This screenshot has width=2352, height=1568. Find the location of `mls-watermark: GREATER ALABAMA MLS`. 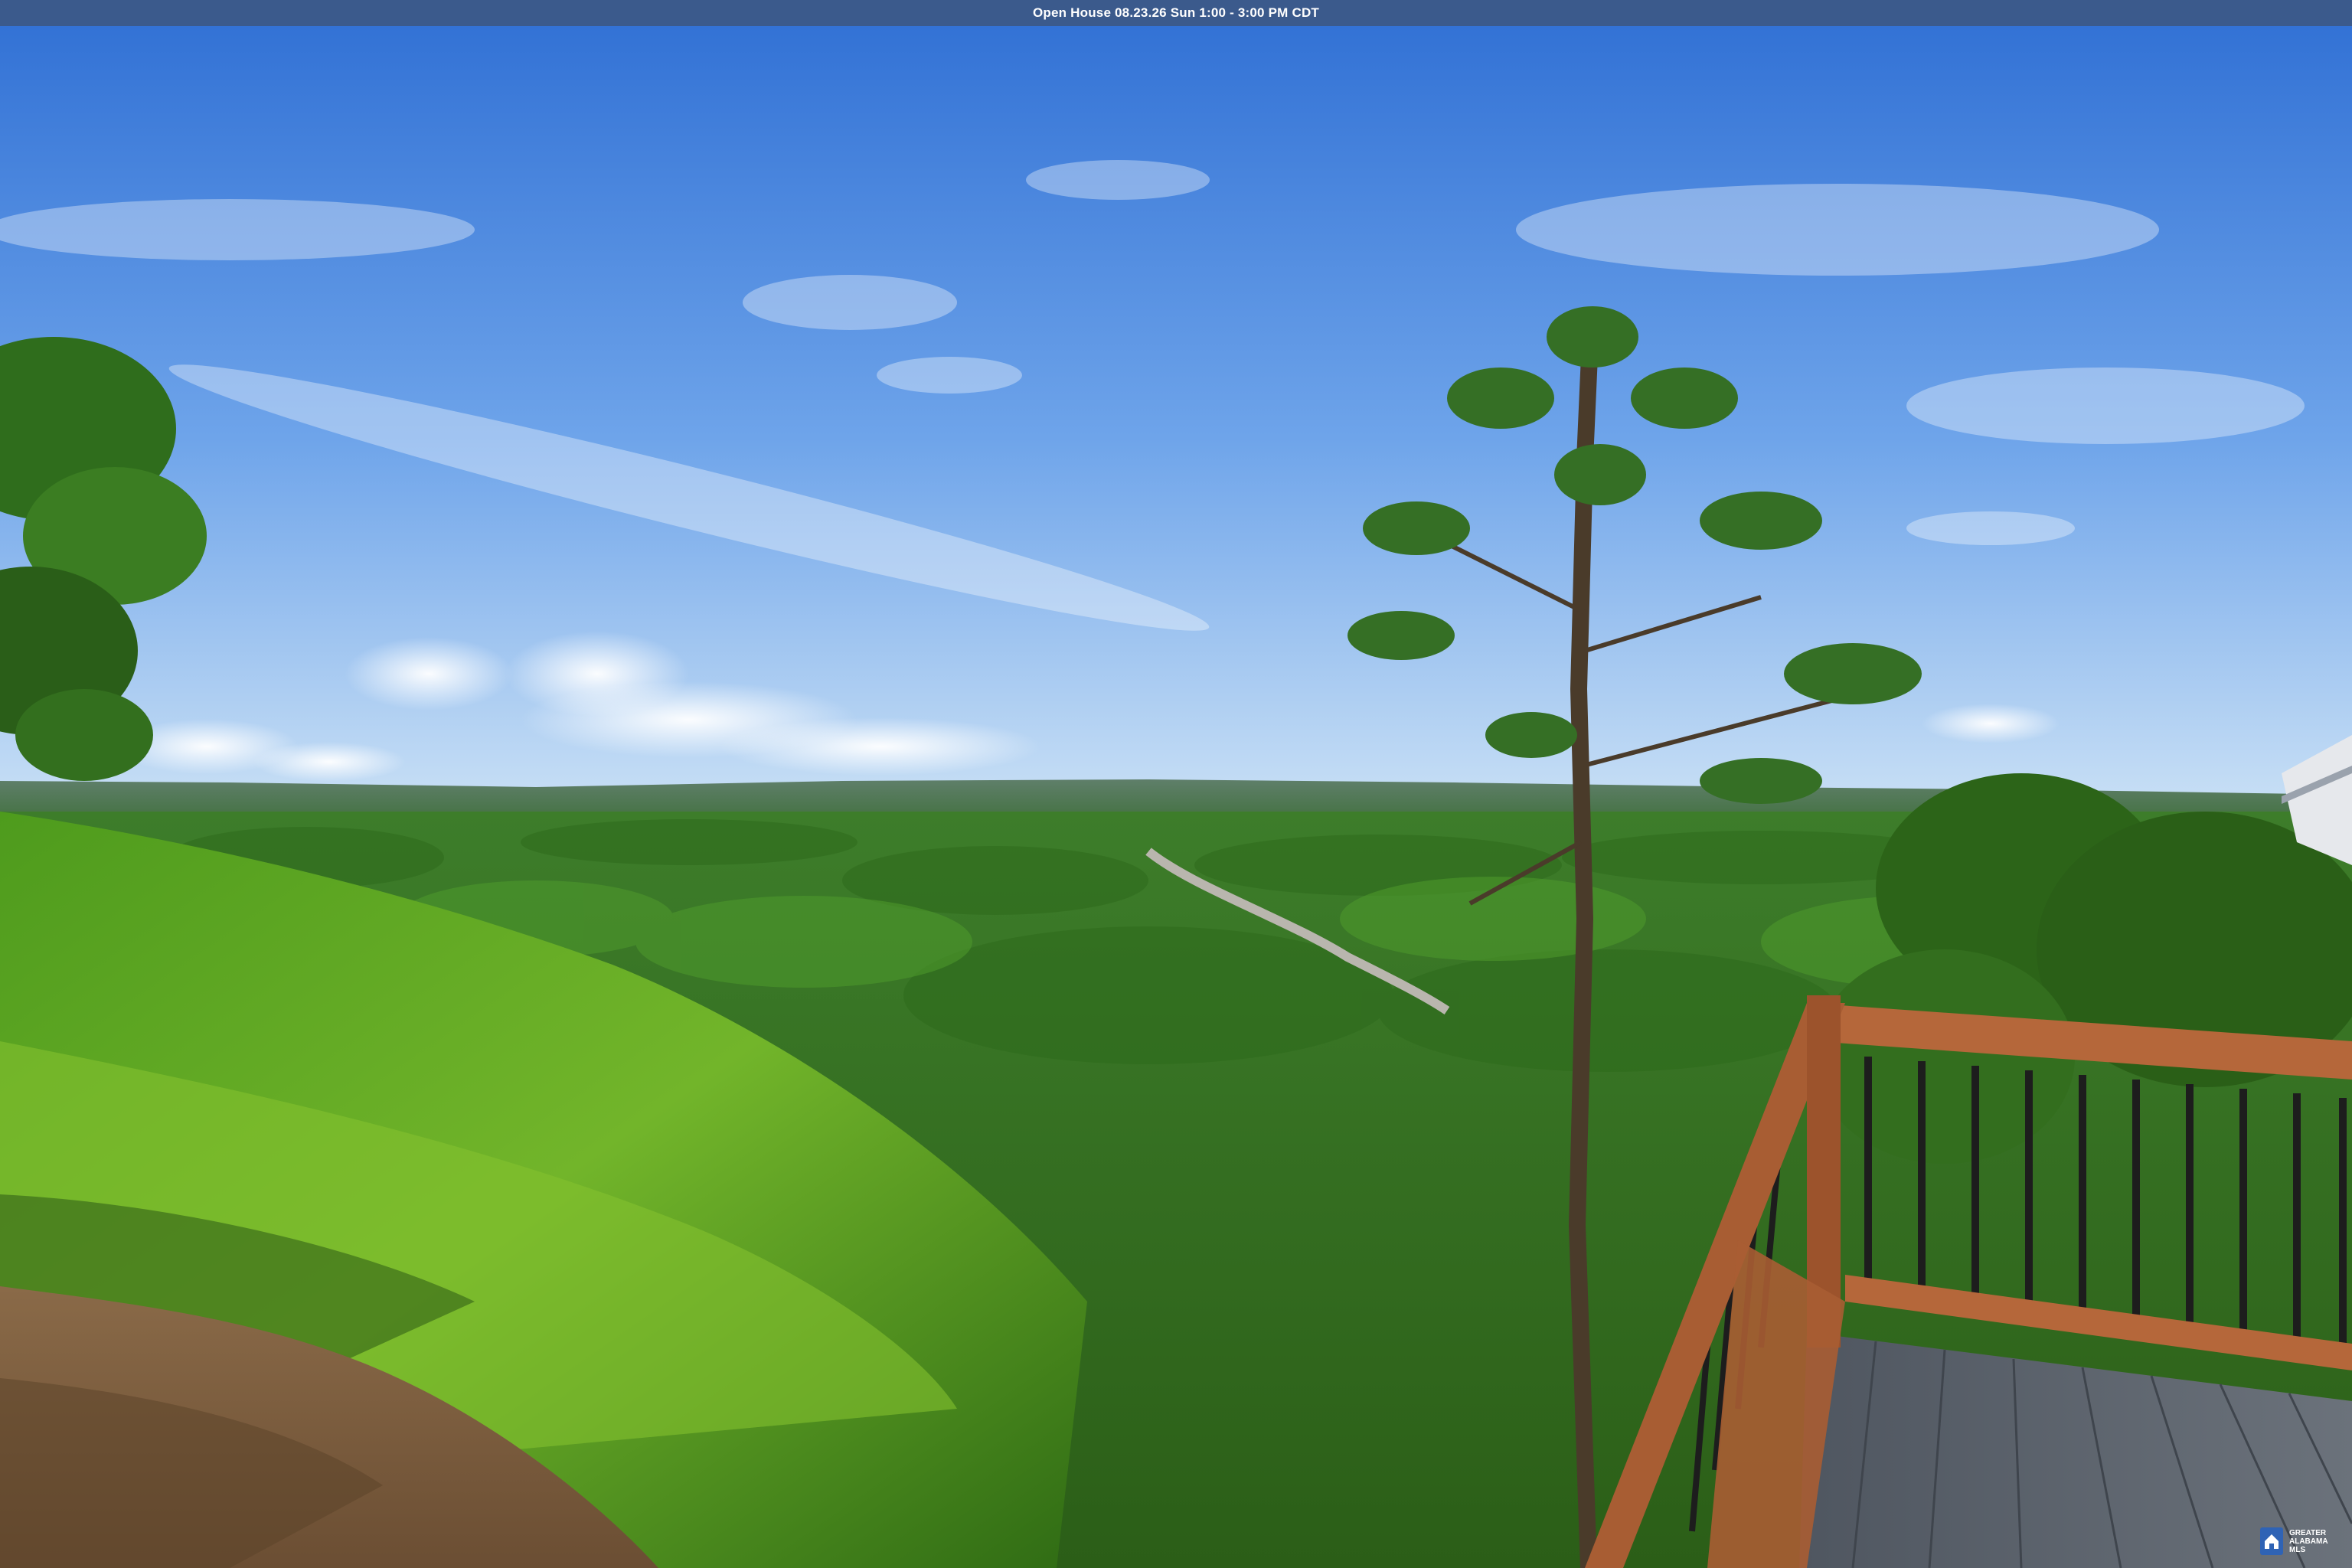

mls-watermark: GREATER ALABAMA MLS is located at coordinates (2298, 1541).